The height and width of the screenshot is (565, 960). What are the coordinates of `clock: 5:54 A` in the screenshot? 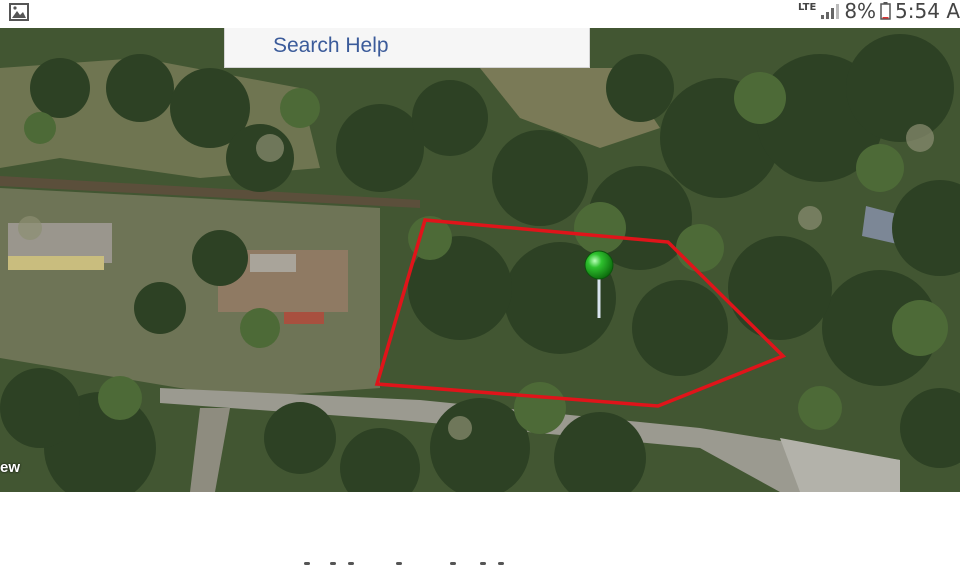 It's located at (927, 11).